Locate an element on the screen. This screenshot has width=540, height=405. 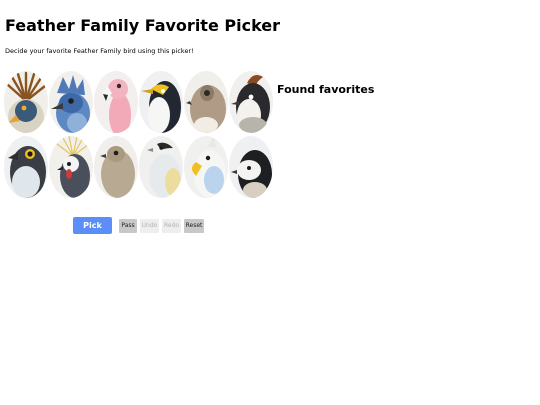
secretarybird-icon is located at coordinates (26, 102).